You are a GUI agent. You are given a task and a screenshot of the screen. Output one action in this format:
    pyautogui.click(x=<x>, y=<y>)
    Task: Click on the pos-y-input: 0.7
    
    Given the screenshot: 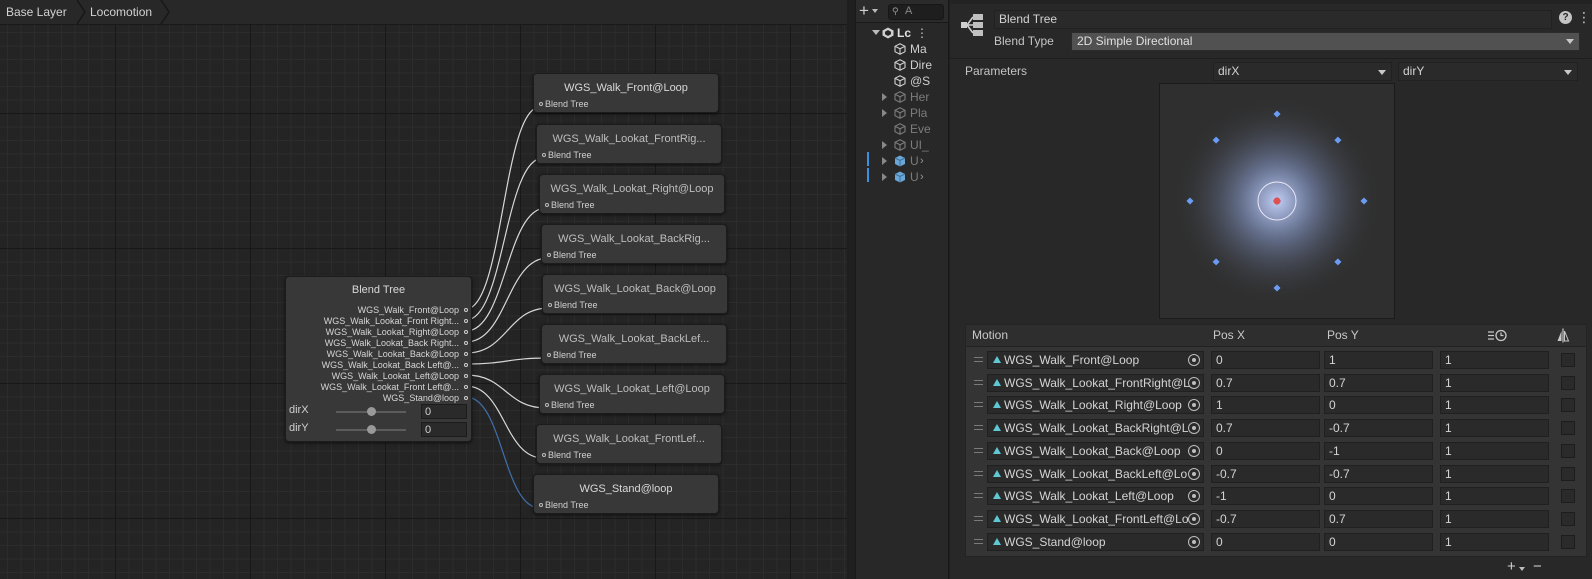 What is the action you would take?
    pyautogui.click(x=1378, y=518)
    